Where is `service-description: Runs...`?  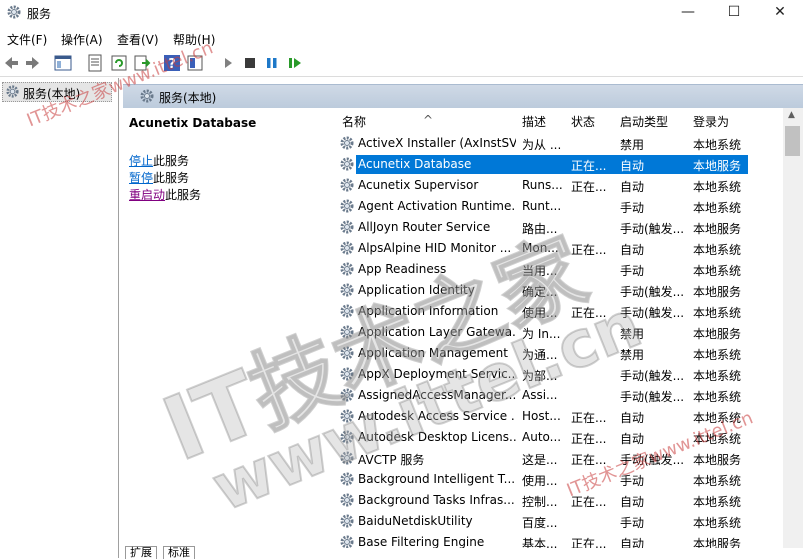
service-description: Runs... is located at coordinates (542, 185).